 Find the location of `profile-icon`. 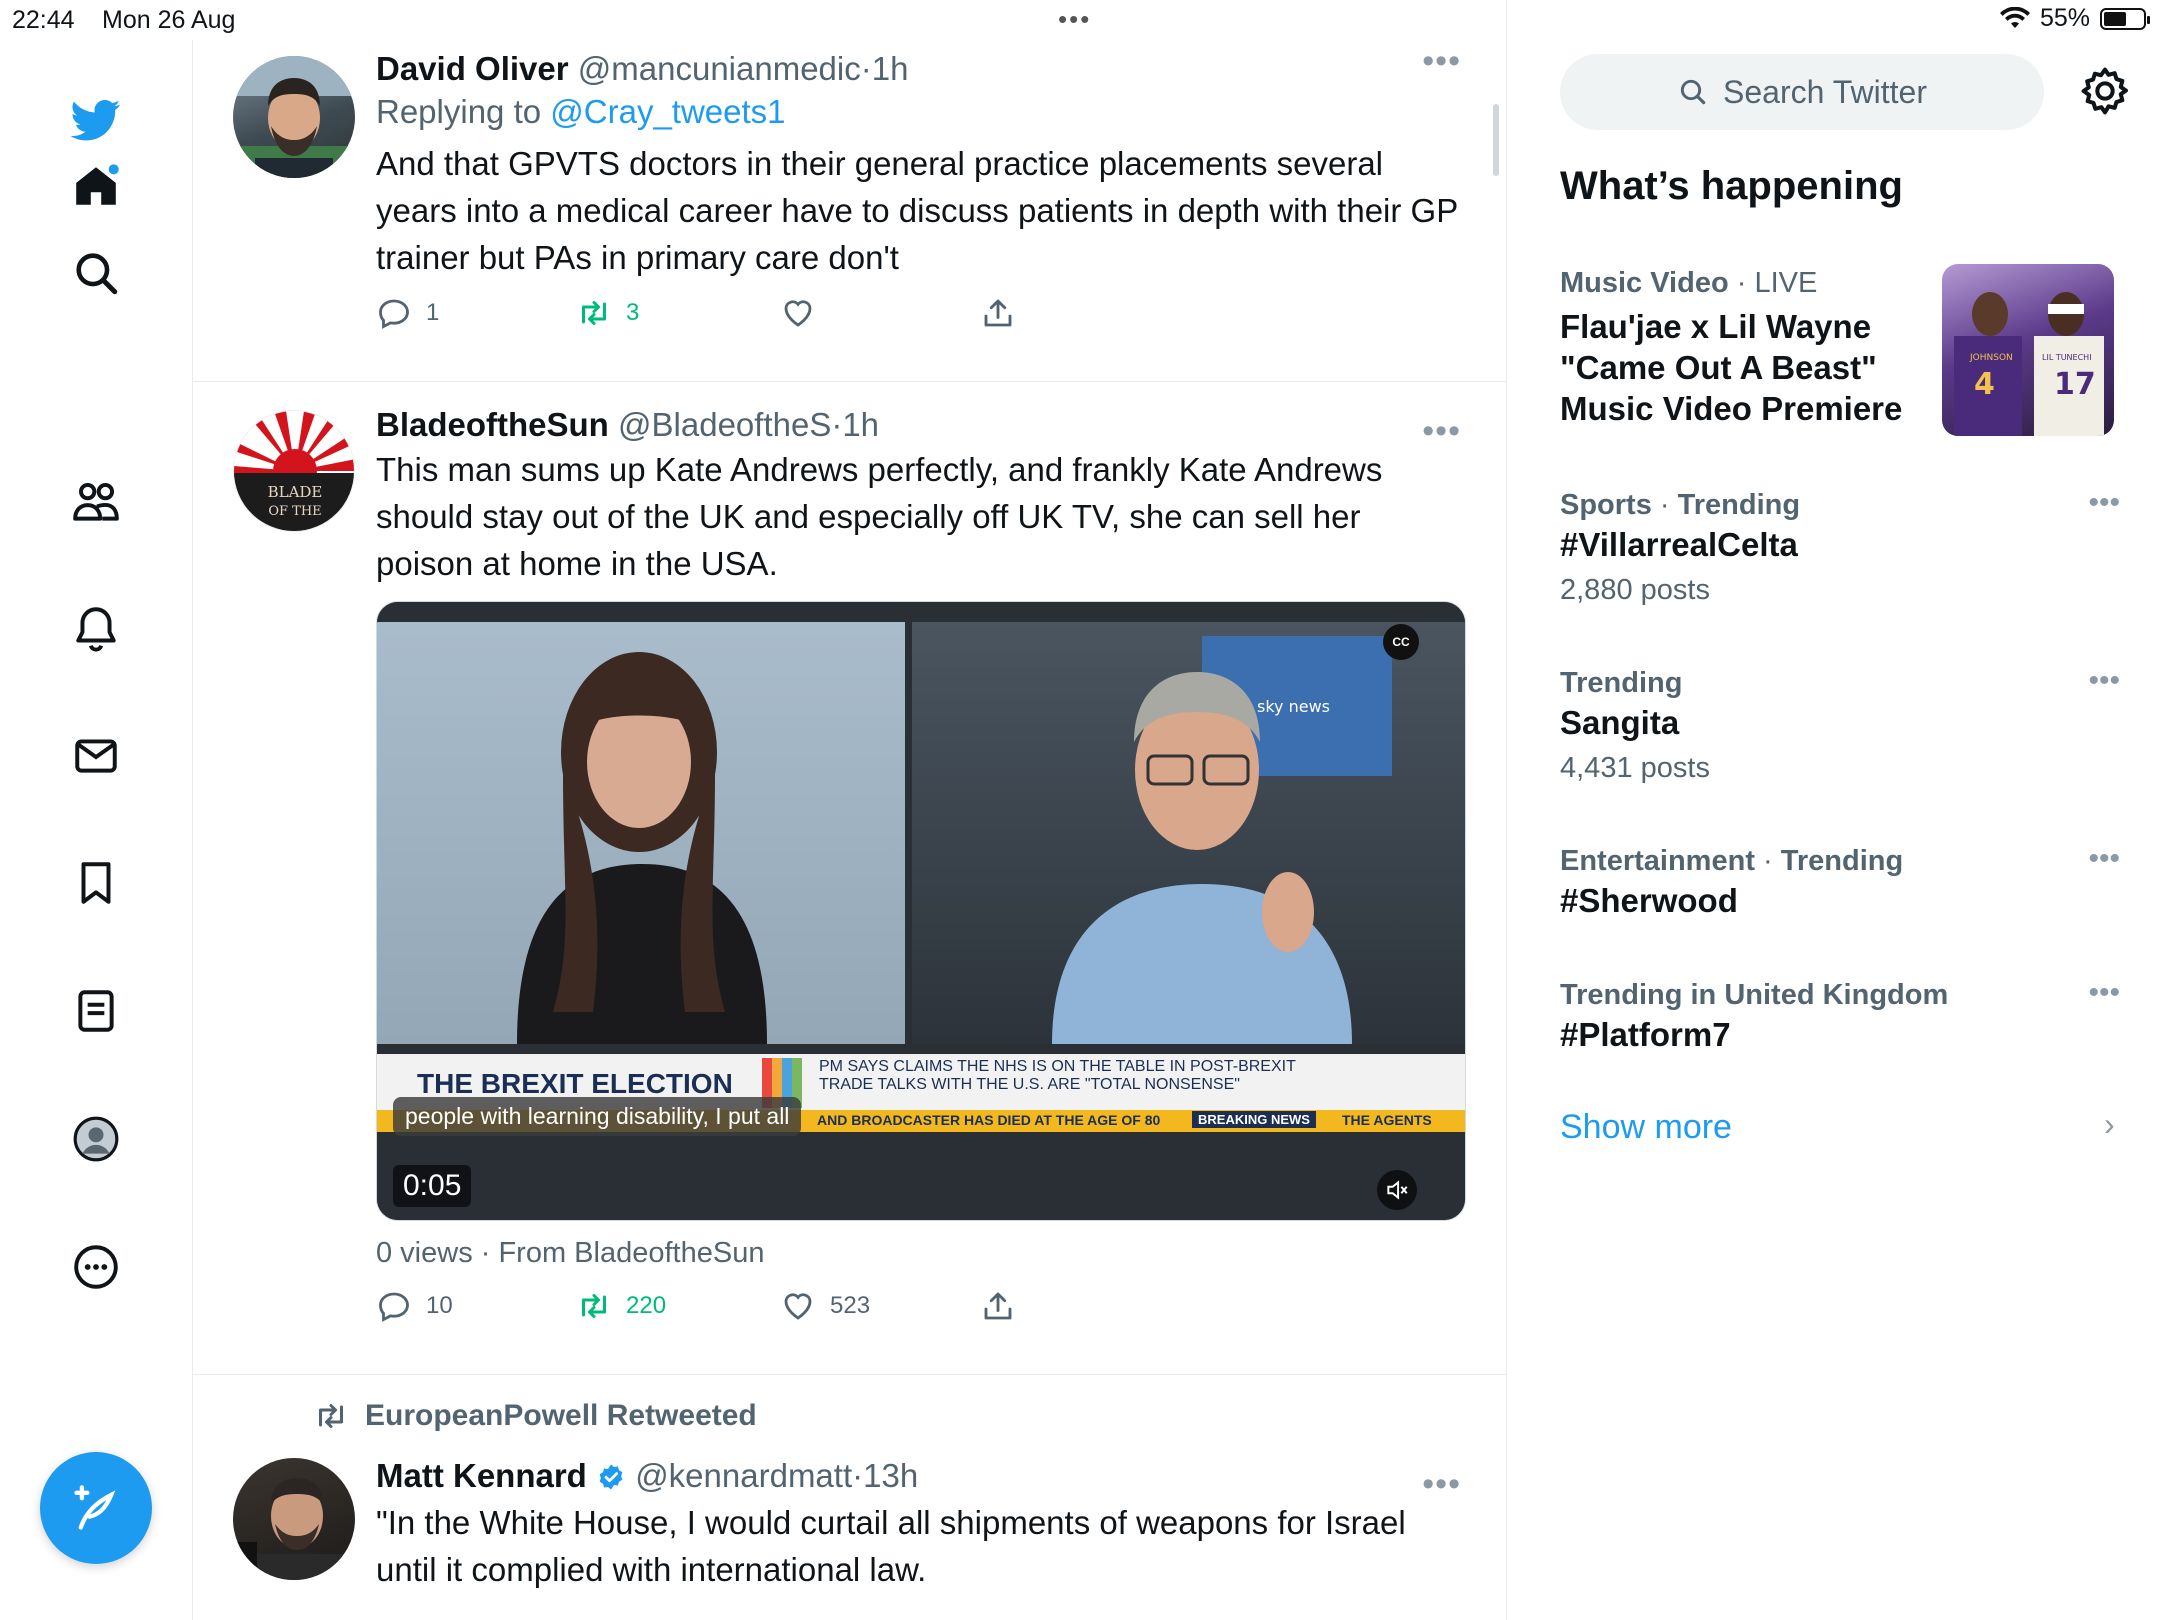

profile-icon is located at coordinates (96, 1139).